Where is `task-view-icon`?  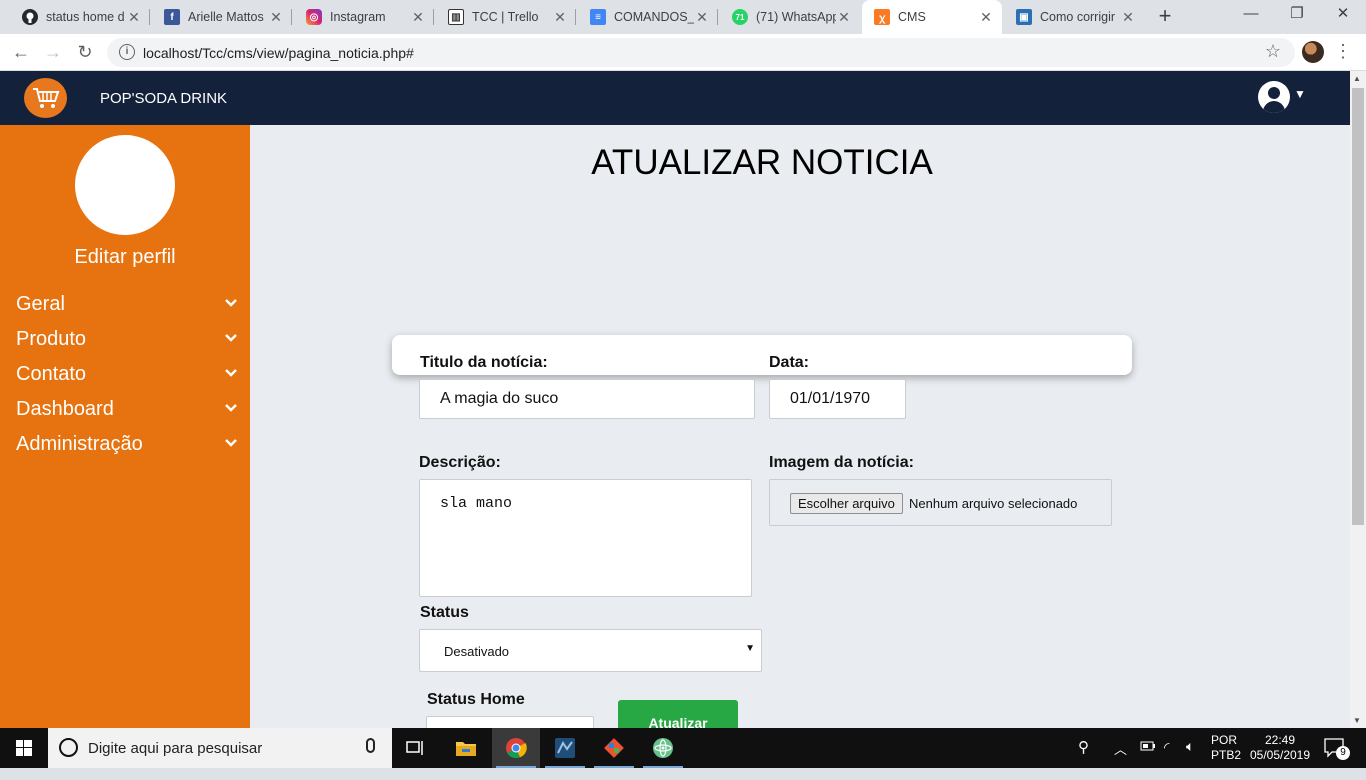
task-view-icon is located at coordinates (416, 748).